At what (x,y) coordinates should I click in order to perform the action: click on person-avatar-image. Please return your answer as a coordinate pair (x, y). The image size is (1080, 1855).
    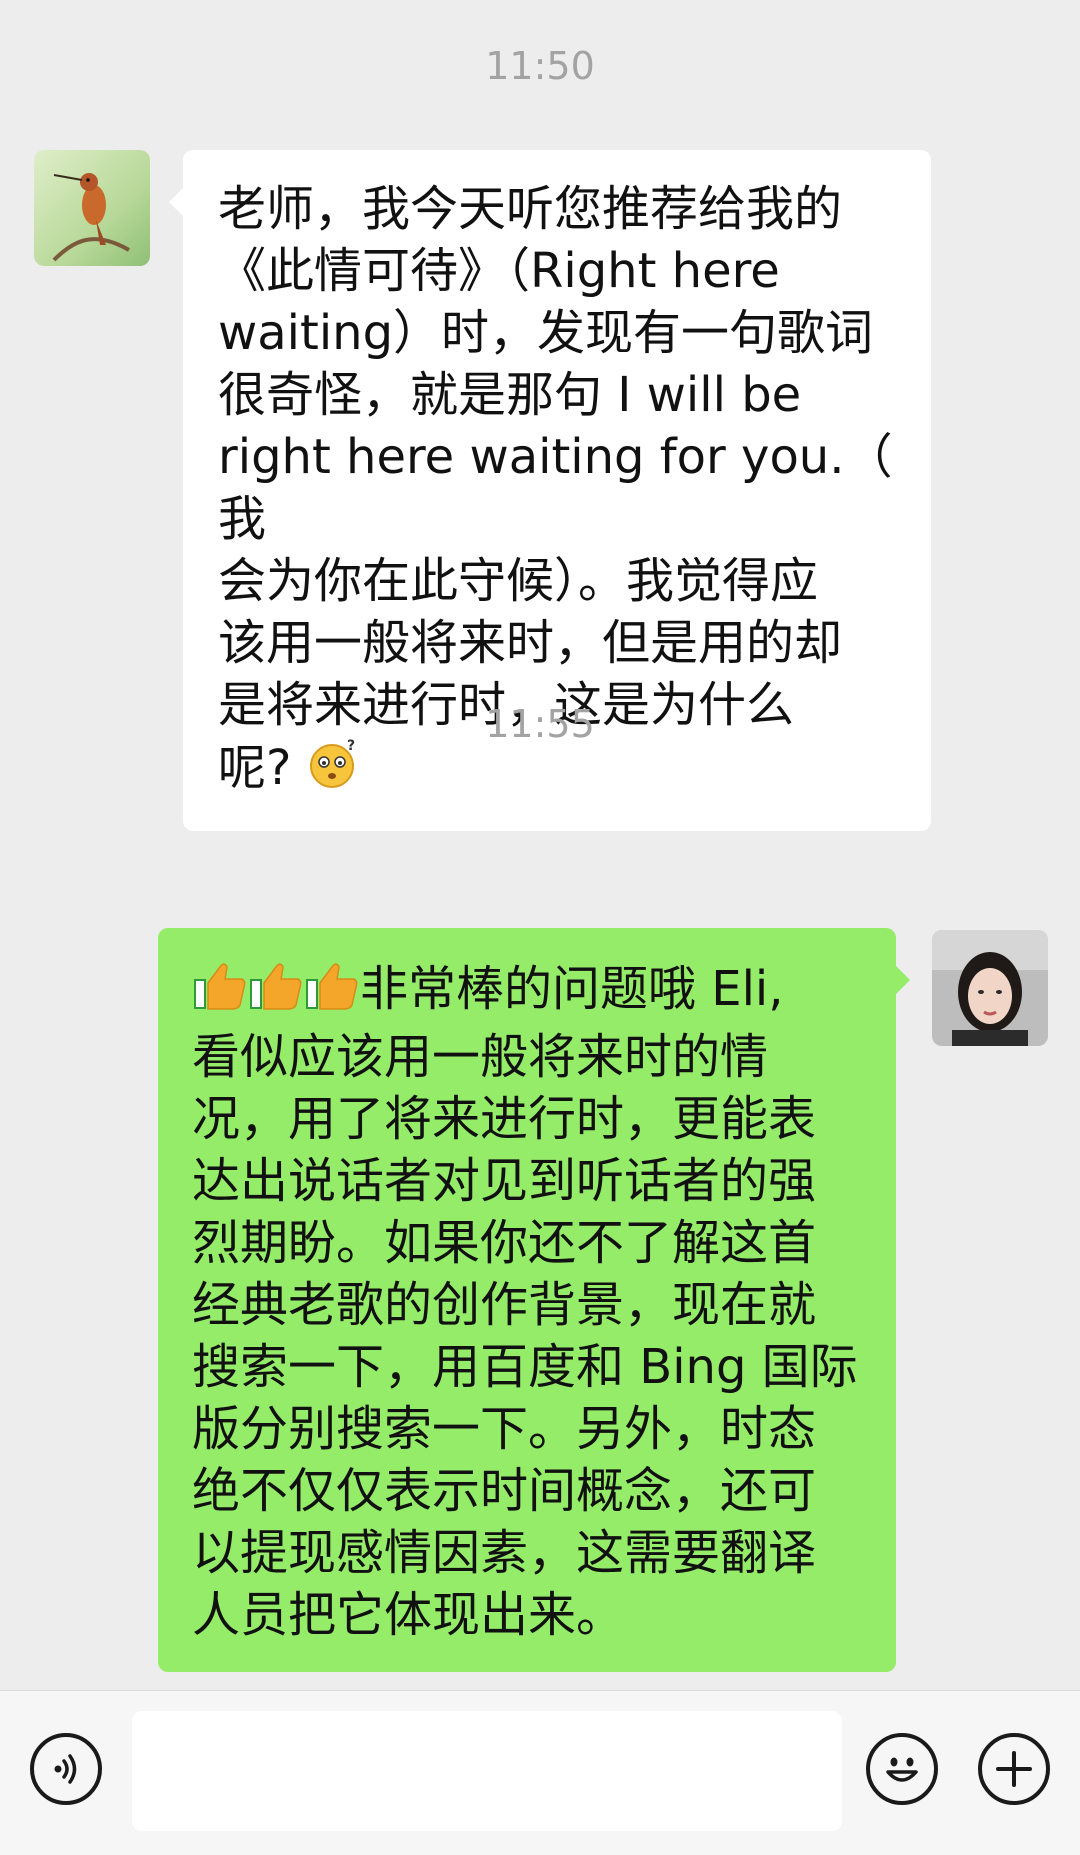
    Looking at the image, I should click on (990, 988).